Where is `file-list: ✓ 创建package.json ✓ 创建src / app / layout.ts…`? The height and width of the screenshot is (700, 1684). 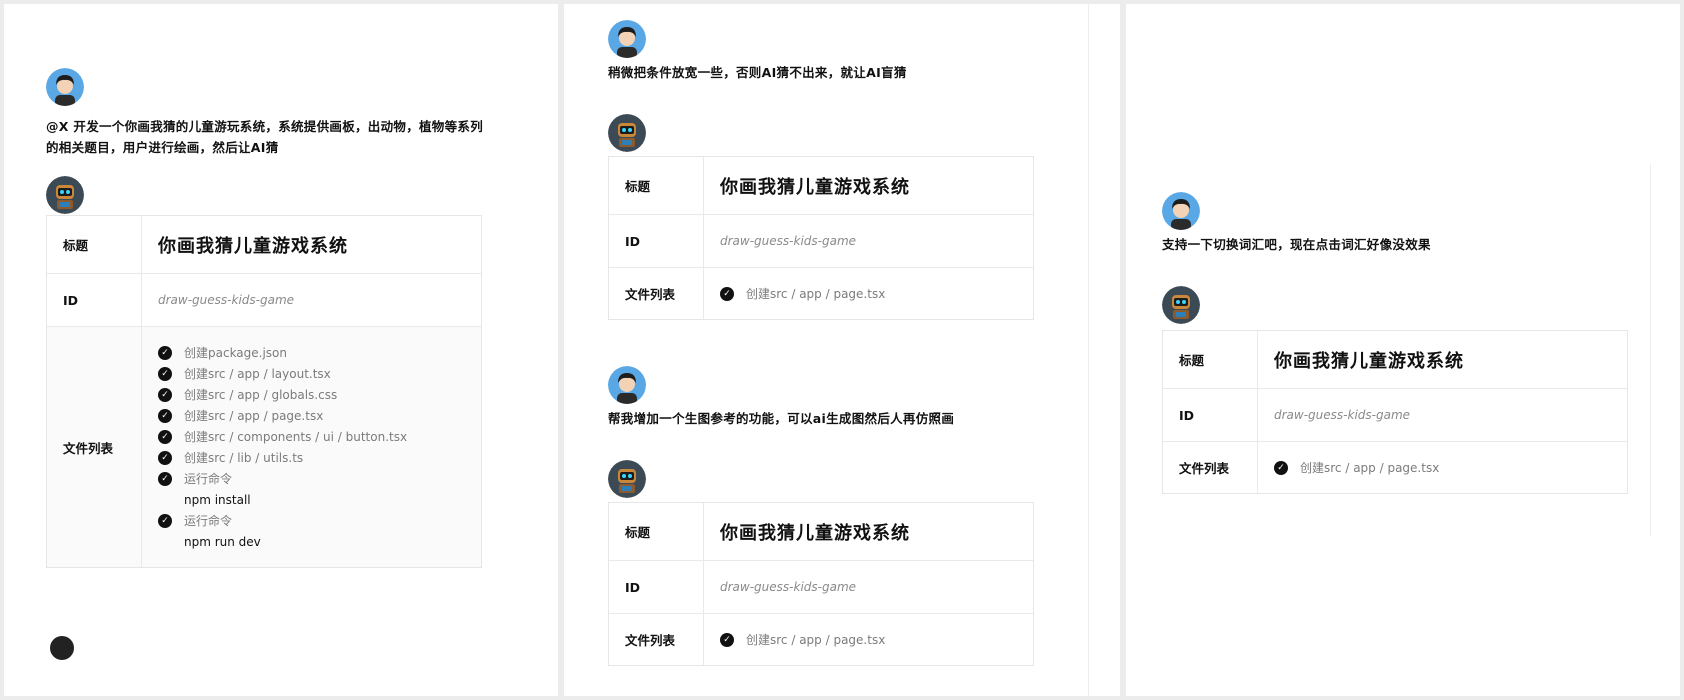 file-list: ✓ 创建package.json ✓ 创建src / app / layout.ts… is located at coordinates (282, 447).